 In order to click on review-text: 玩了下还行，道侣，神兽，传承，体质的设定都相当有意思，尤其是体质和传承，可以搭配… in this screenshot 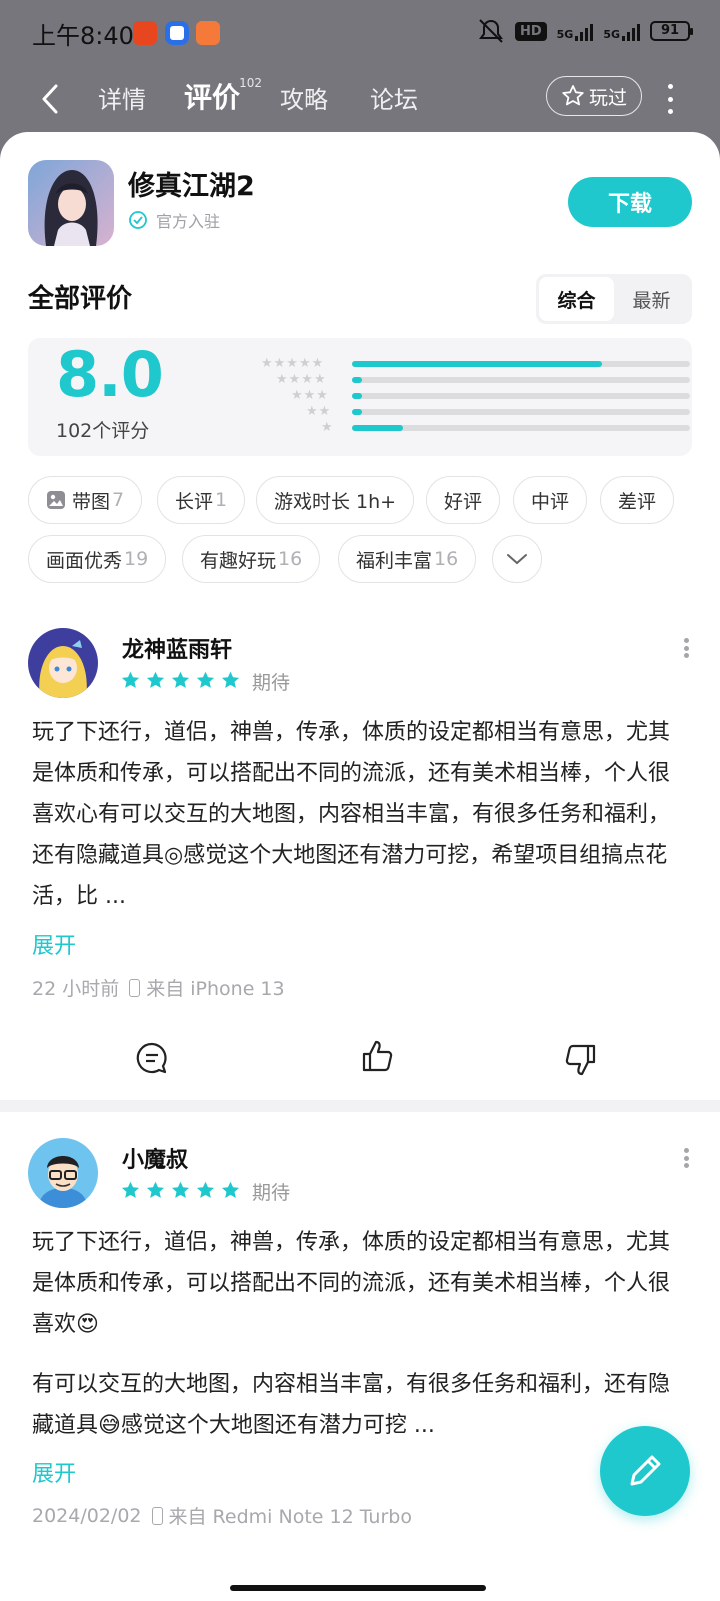, I will do `click(351, 814)`.